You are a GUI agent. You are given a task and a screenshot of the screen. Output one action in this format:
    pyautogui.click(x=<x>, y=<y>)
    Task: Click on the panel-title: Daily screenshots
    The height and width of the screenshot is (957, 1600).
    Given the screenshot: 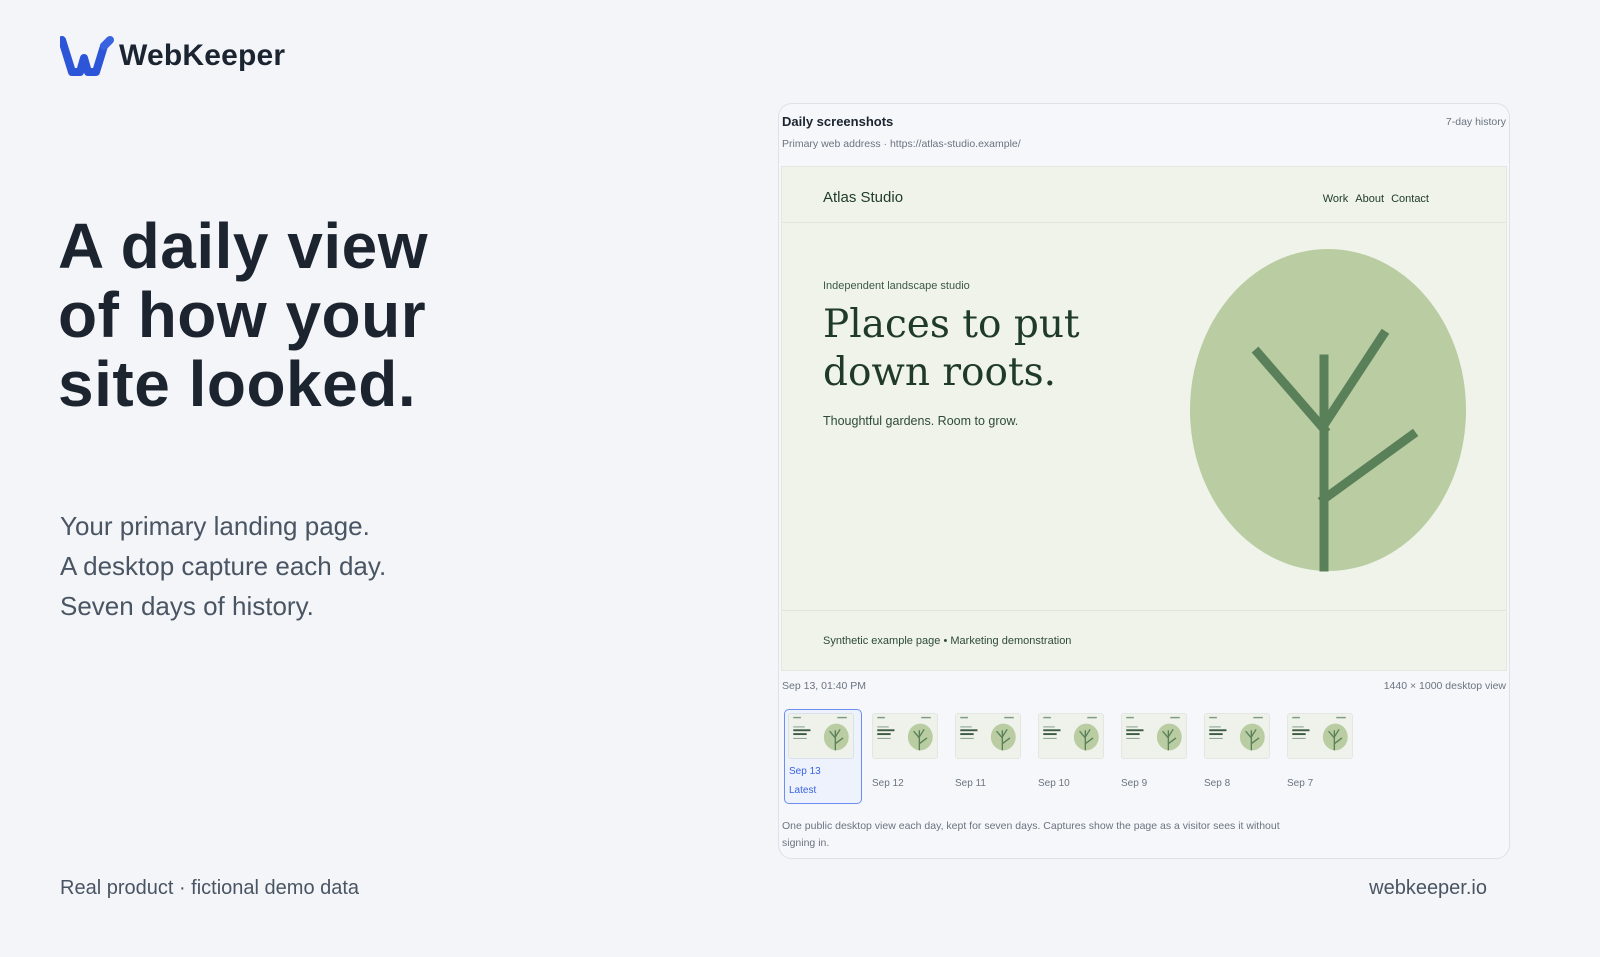 What is the action you would take?
    pyautogui.click(x=838, y=121)
    